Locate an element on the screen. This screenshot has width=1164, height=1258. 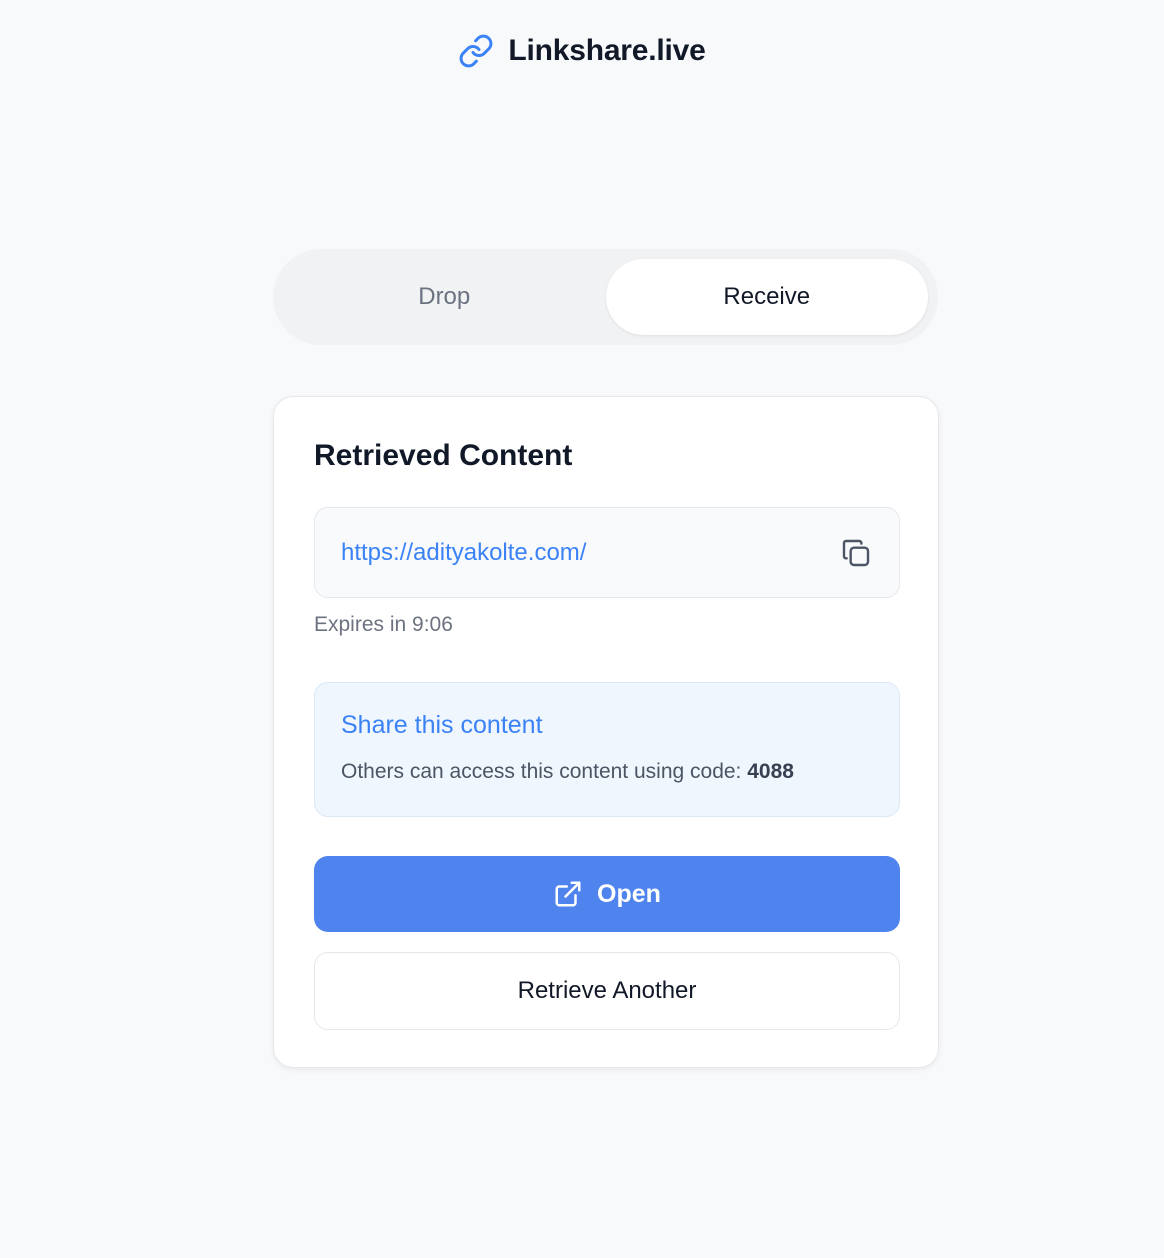
tab-receive: Receive is located at coordinates (766, 297).